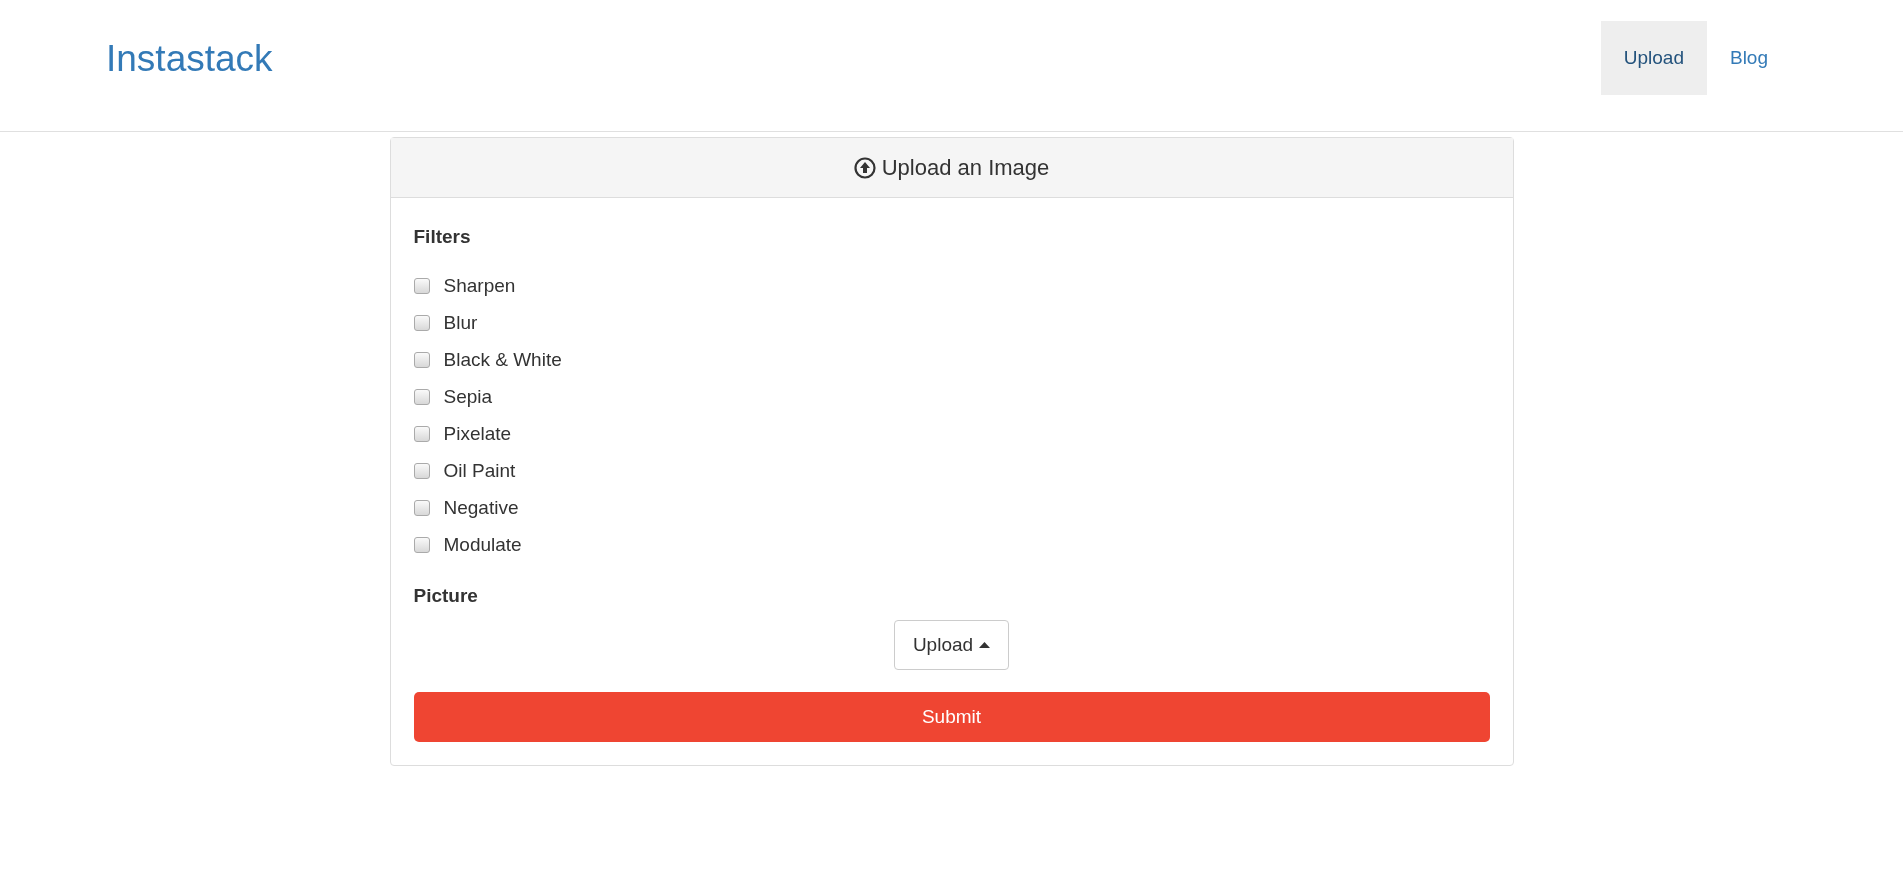 The width and height of the screenshot is (1903, 873). I want to click on checkbox-label: Pixelate, so click(477, 433).